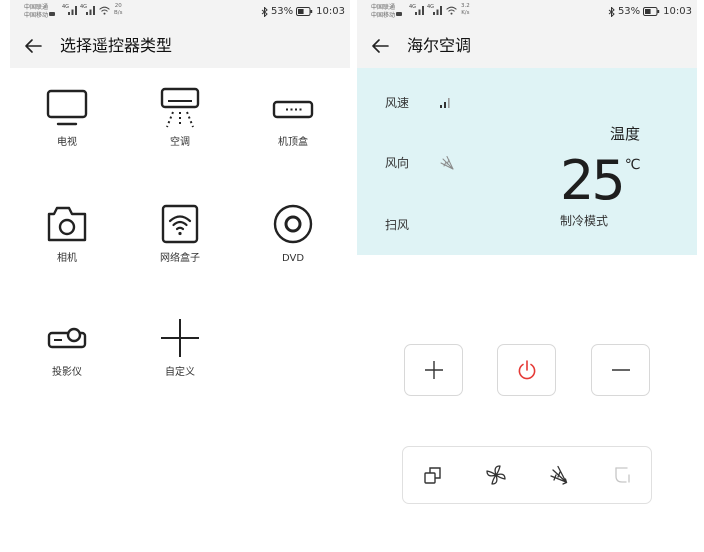  Describe the element at coordinates (293, 109) in the screenshot. I see `set-top-box-icon` at that location.